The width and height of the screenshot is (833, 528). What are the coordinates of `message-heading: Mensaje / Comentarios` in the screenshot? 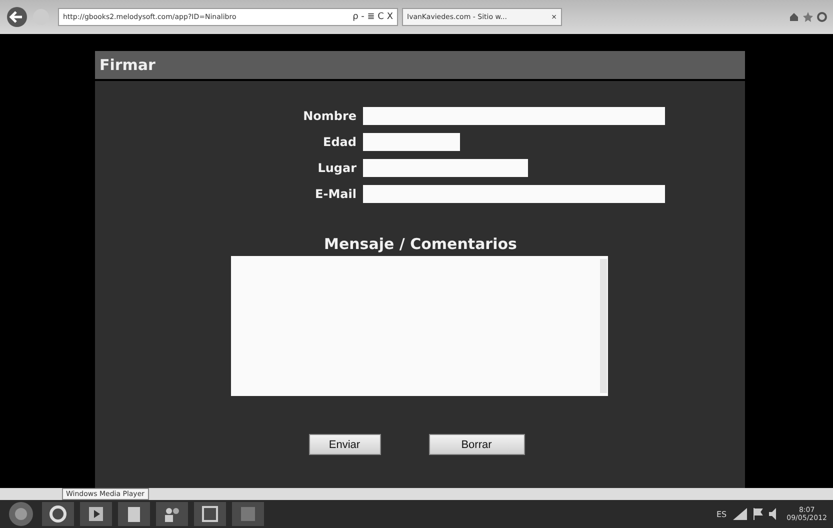 It's located at (420, 244).